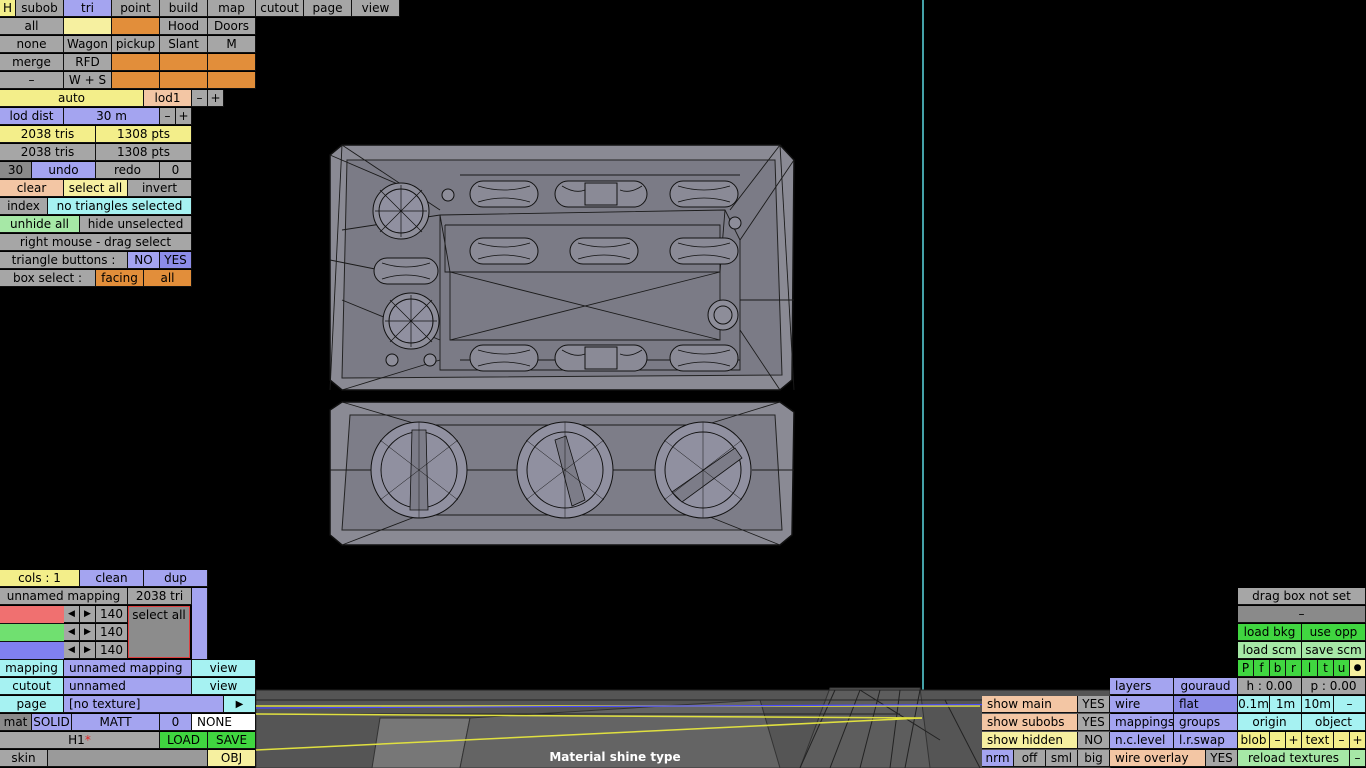 This screenshot has height=768, width=1366. Describe the element at coordinates (1142, 722) in the screenshot. I see `mappings-button: mappings` at that location.